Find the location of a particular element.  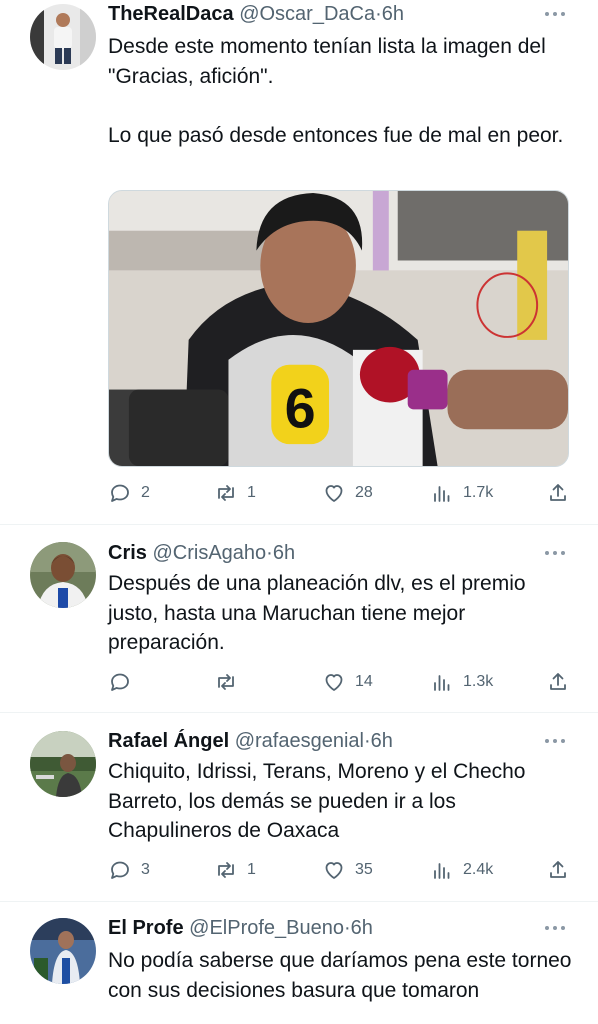

reply-count: 3 is located at coordinates (145, 869).